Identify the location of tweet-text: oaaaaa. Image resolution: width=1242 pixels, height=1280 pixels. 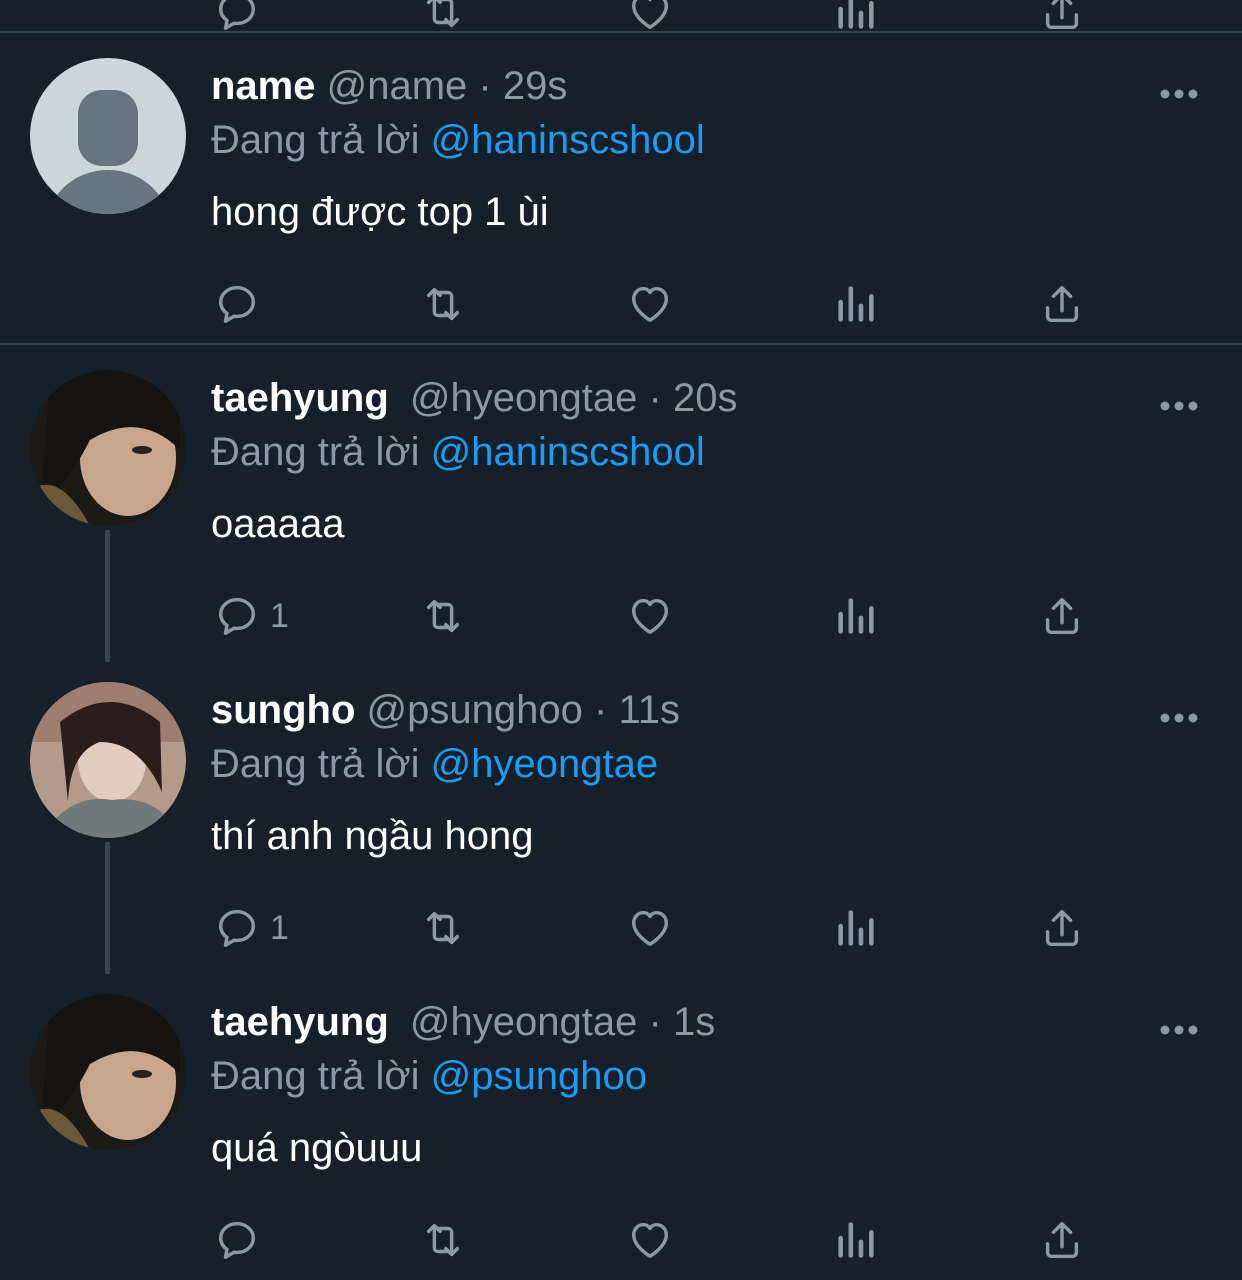
(278, 524).